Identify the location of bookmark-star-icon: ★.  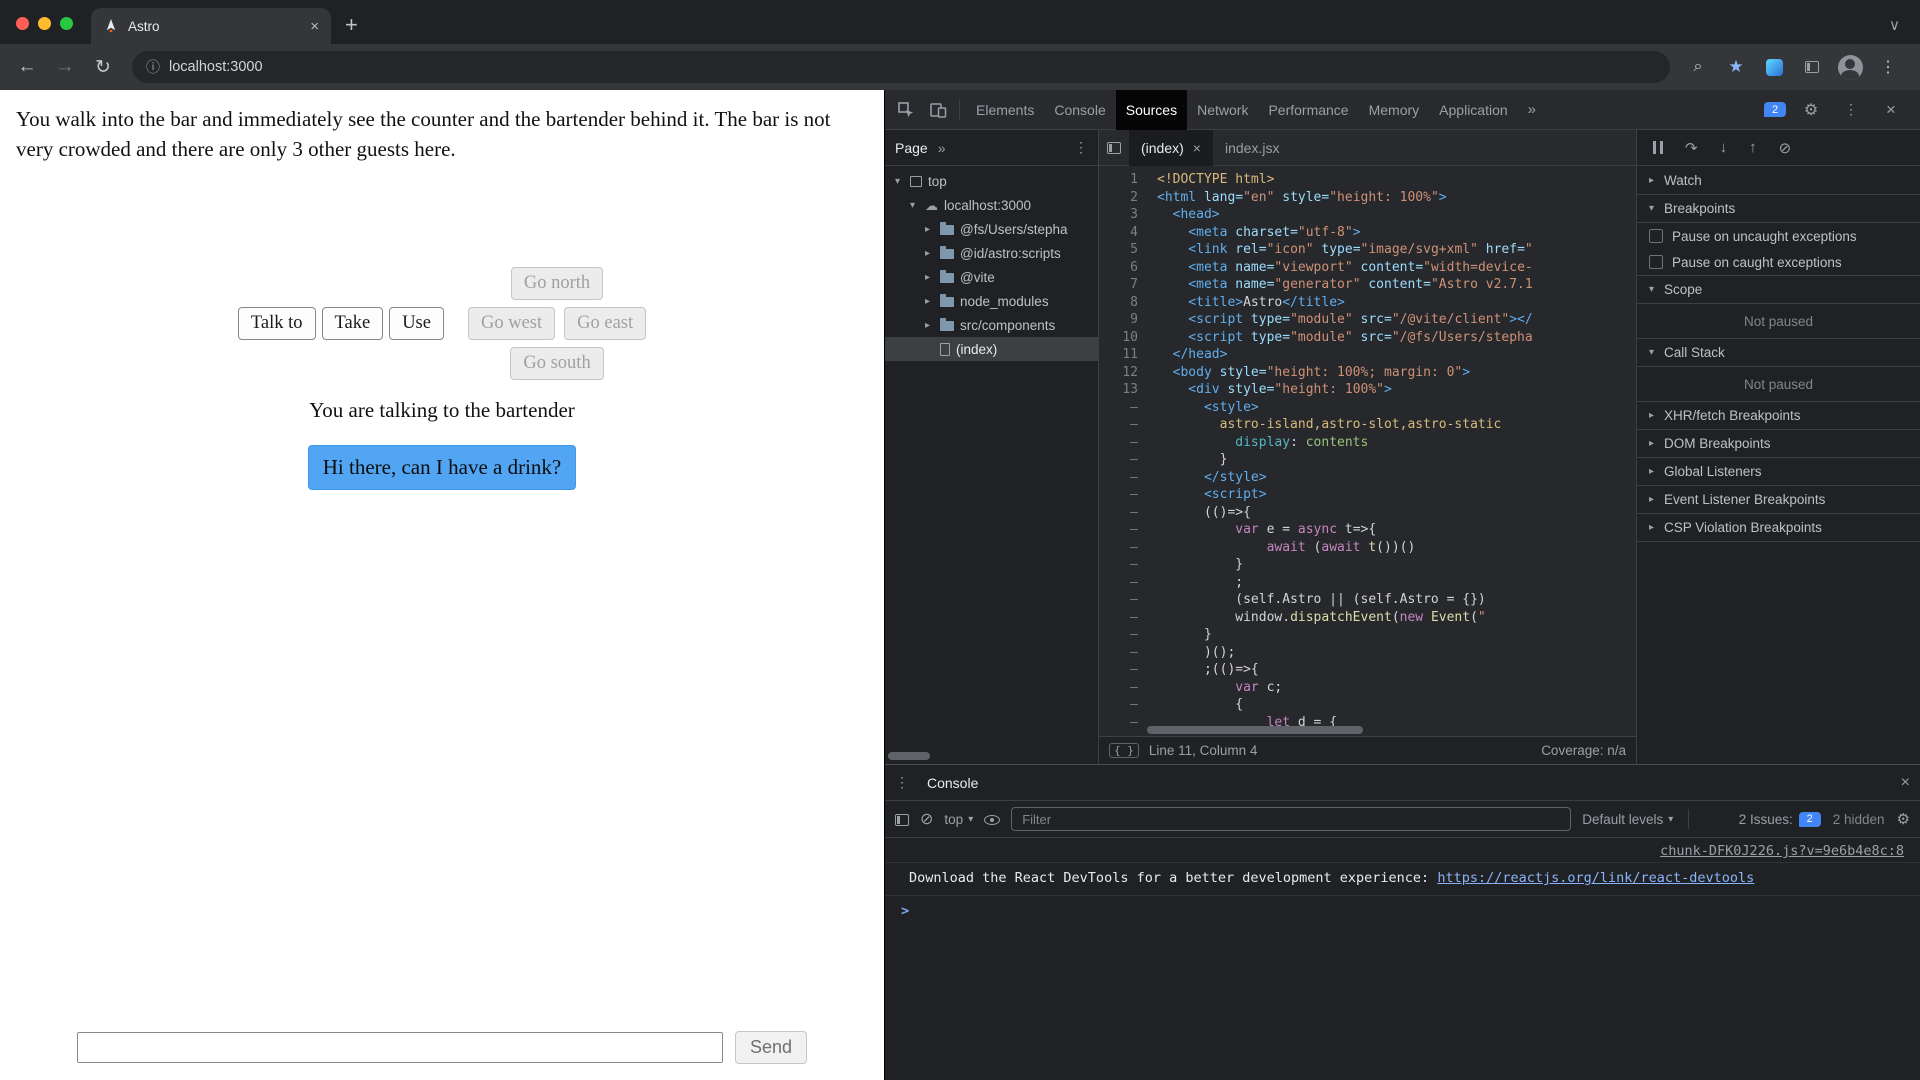
(1736, 67).